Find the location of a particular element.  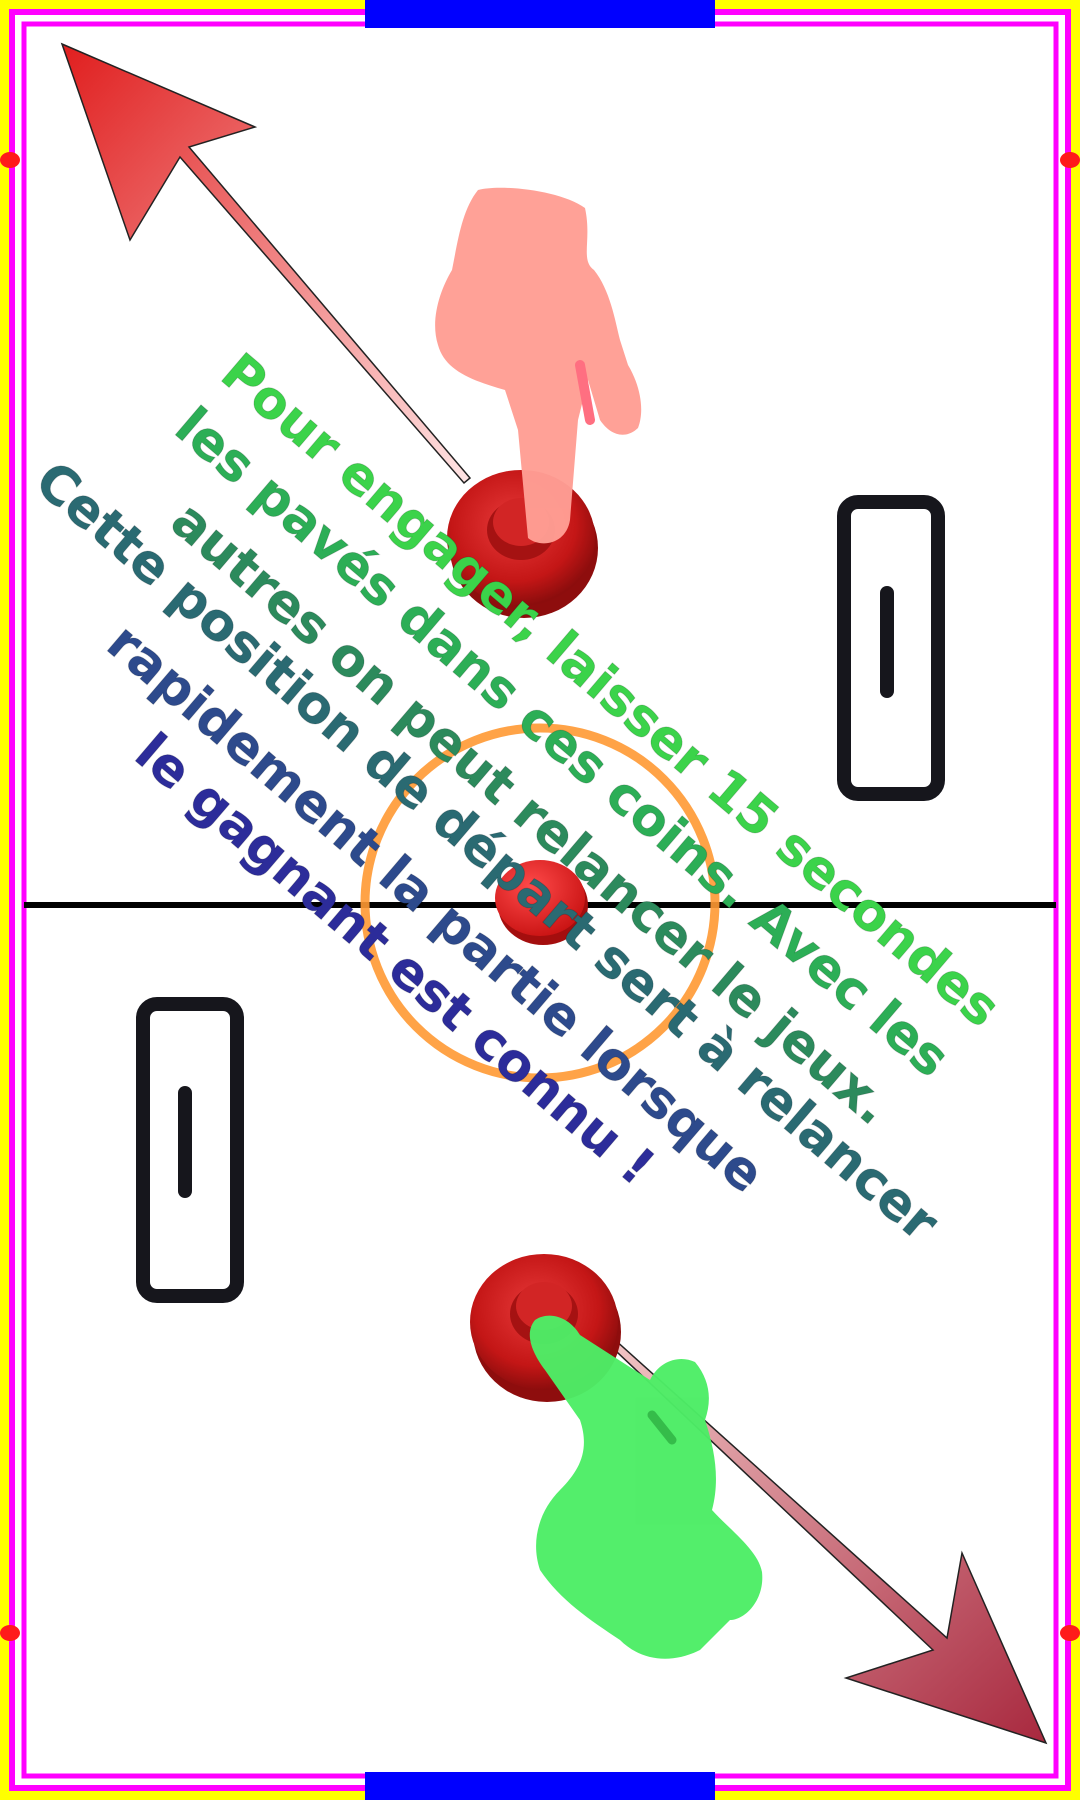

side-marker-left-top is located at coordinates (10, 160).